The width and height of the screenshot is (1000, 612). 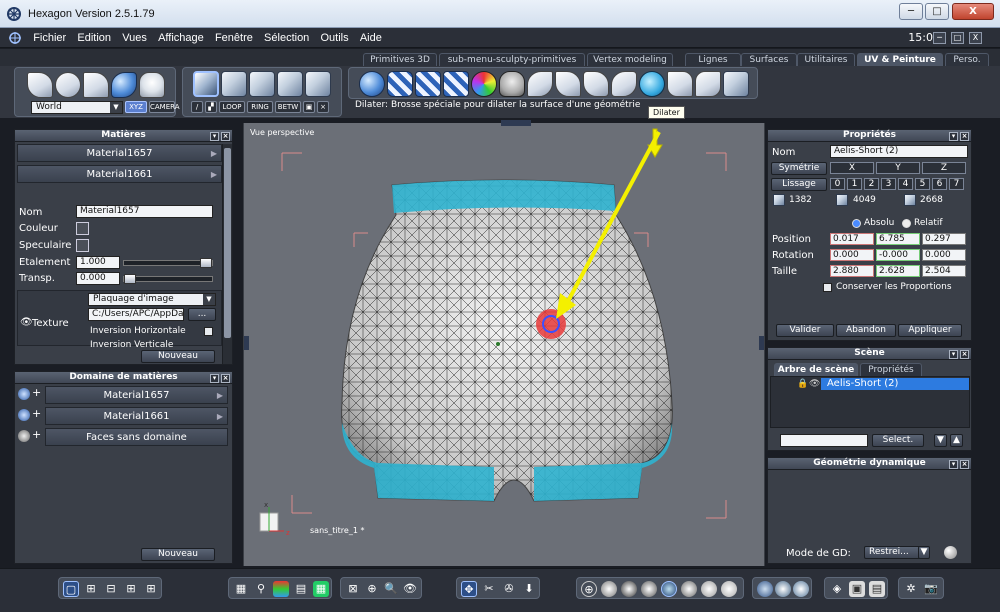 What do you see at coordinates (119, 174) in the screenshot?
I see `material-row: Material1661 ▶` at bounding box center [119, 174].